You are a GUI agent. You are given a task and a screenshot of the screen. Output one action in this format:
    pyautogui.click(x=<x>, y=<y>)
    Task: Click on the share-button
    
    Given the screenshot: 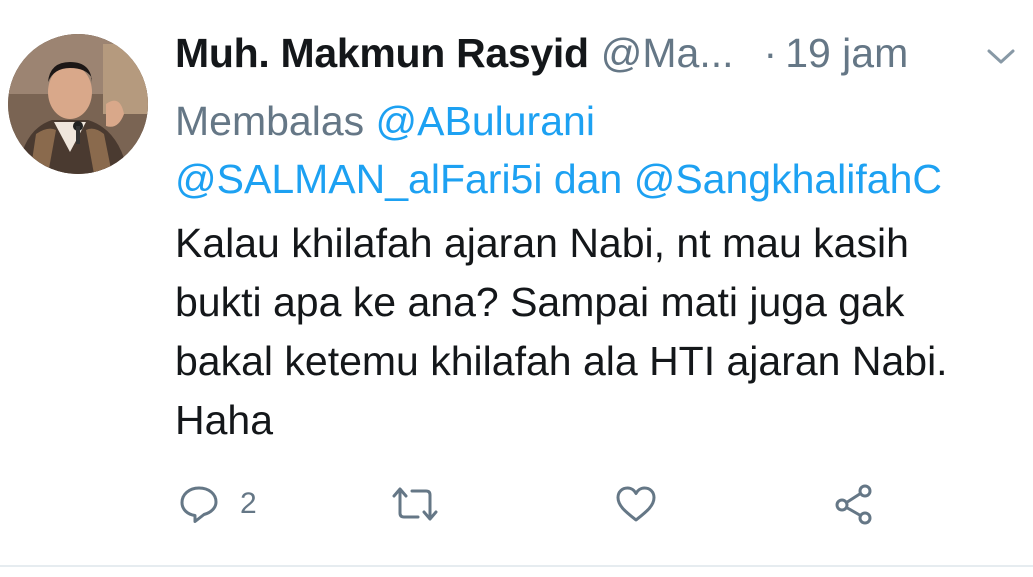 What is the action you would take?
    pyautogui.click(x=854, y=504)
    